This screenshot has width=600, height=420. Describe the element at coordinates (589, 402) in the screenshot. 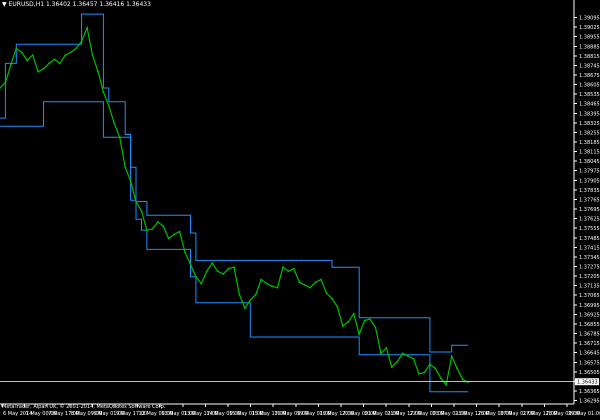

I see `price-tick-label: 1.36295` at that location.